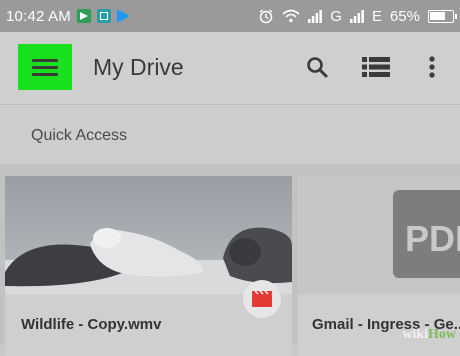  Describe the element at coordinates (415, 334) in the screenshot. I see `watermark-wiki: wiki` at that location.